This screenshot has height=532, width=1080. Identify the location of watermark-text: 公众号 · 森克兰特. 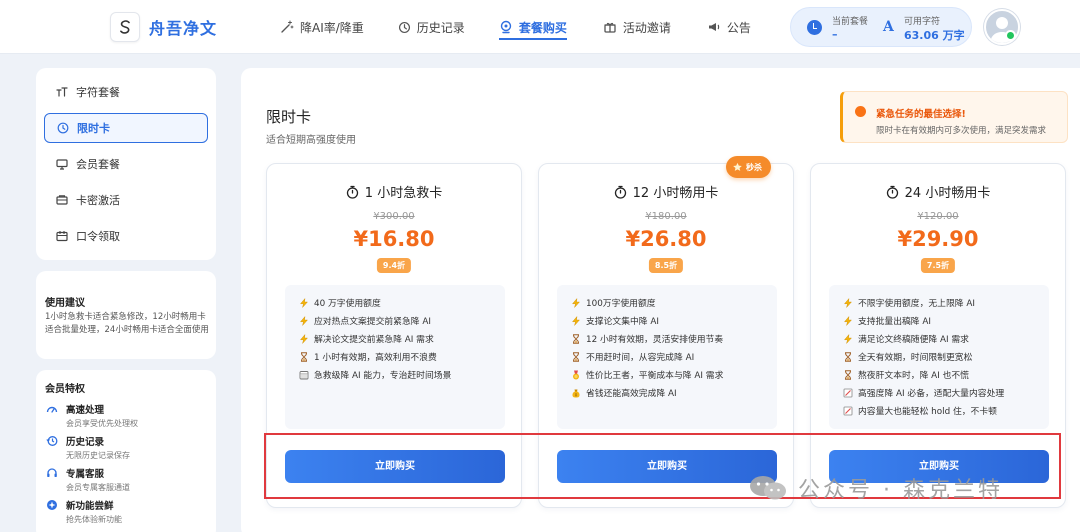
(900, 490).